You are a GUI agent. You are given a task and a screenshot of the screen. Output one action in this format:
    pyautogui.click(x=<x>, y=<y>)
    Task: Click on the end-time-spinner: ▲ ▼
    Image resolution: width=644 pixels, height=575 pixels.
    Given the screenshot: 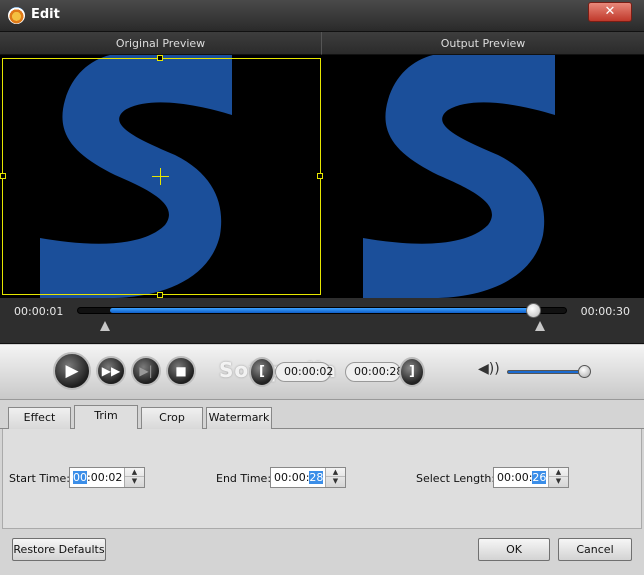 What is the action you would take?
    pyautogui.click(x=335, y=477)
    